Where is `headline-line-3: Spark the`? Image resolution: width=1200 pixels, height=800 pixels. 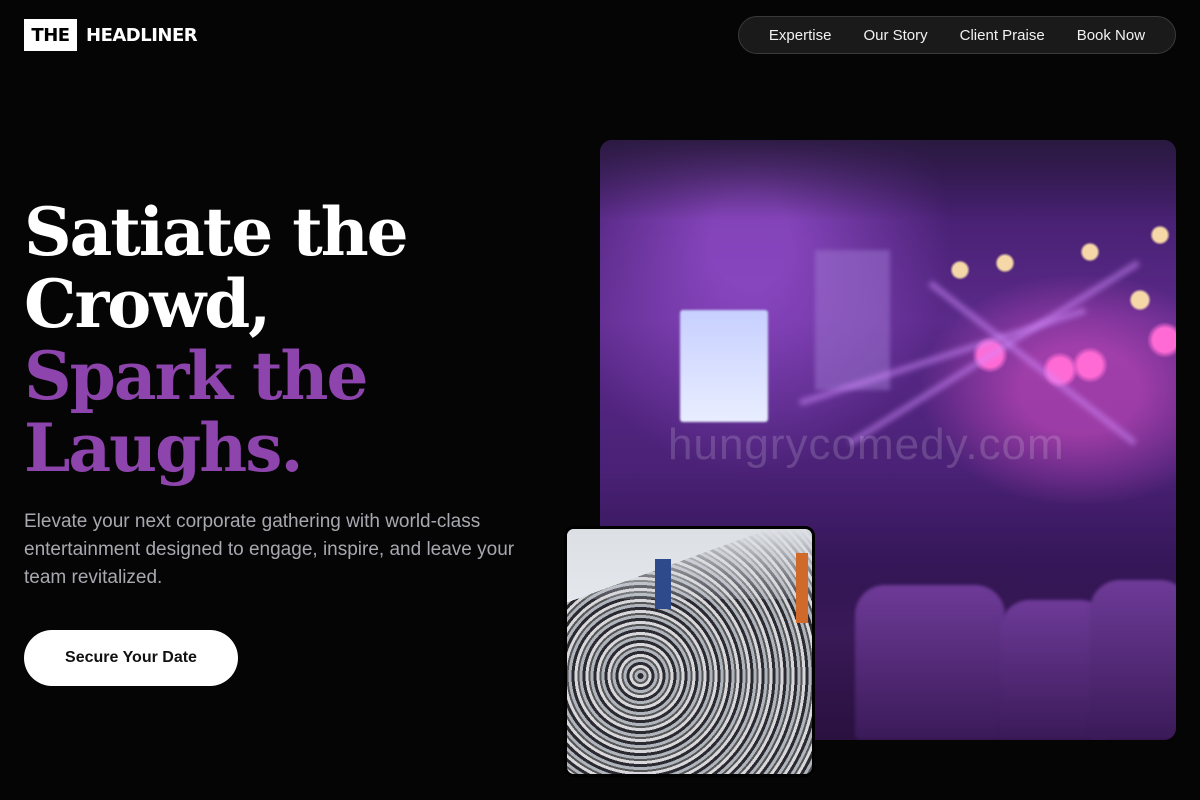 headline-line-3: Spark the is located at coordinates (196, 376).